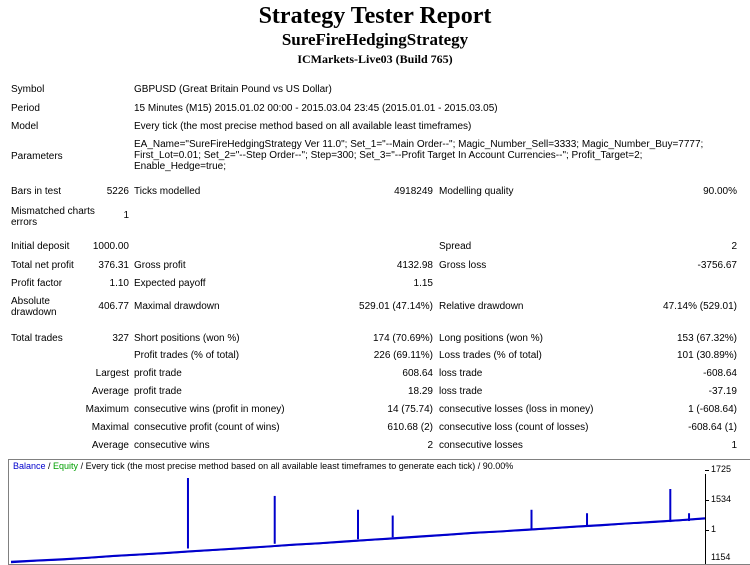 The width and height of the screenshot is (750, 565). Describe the element at coordinates (25, 108) in the screenshot. I see `period-label: Period` at that location.